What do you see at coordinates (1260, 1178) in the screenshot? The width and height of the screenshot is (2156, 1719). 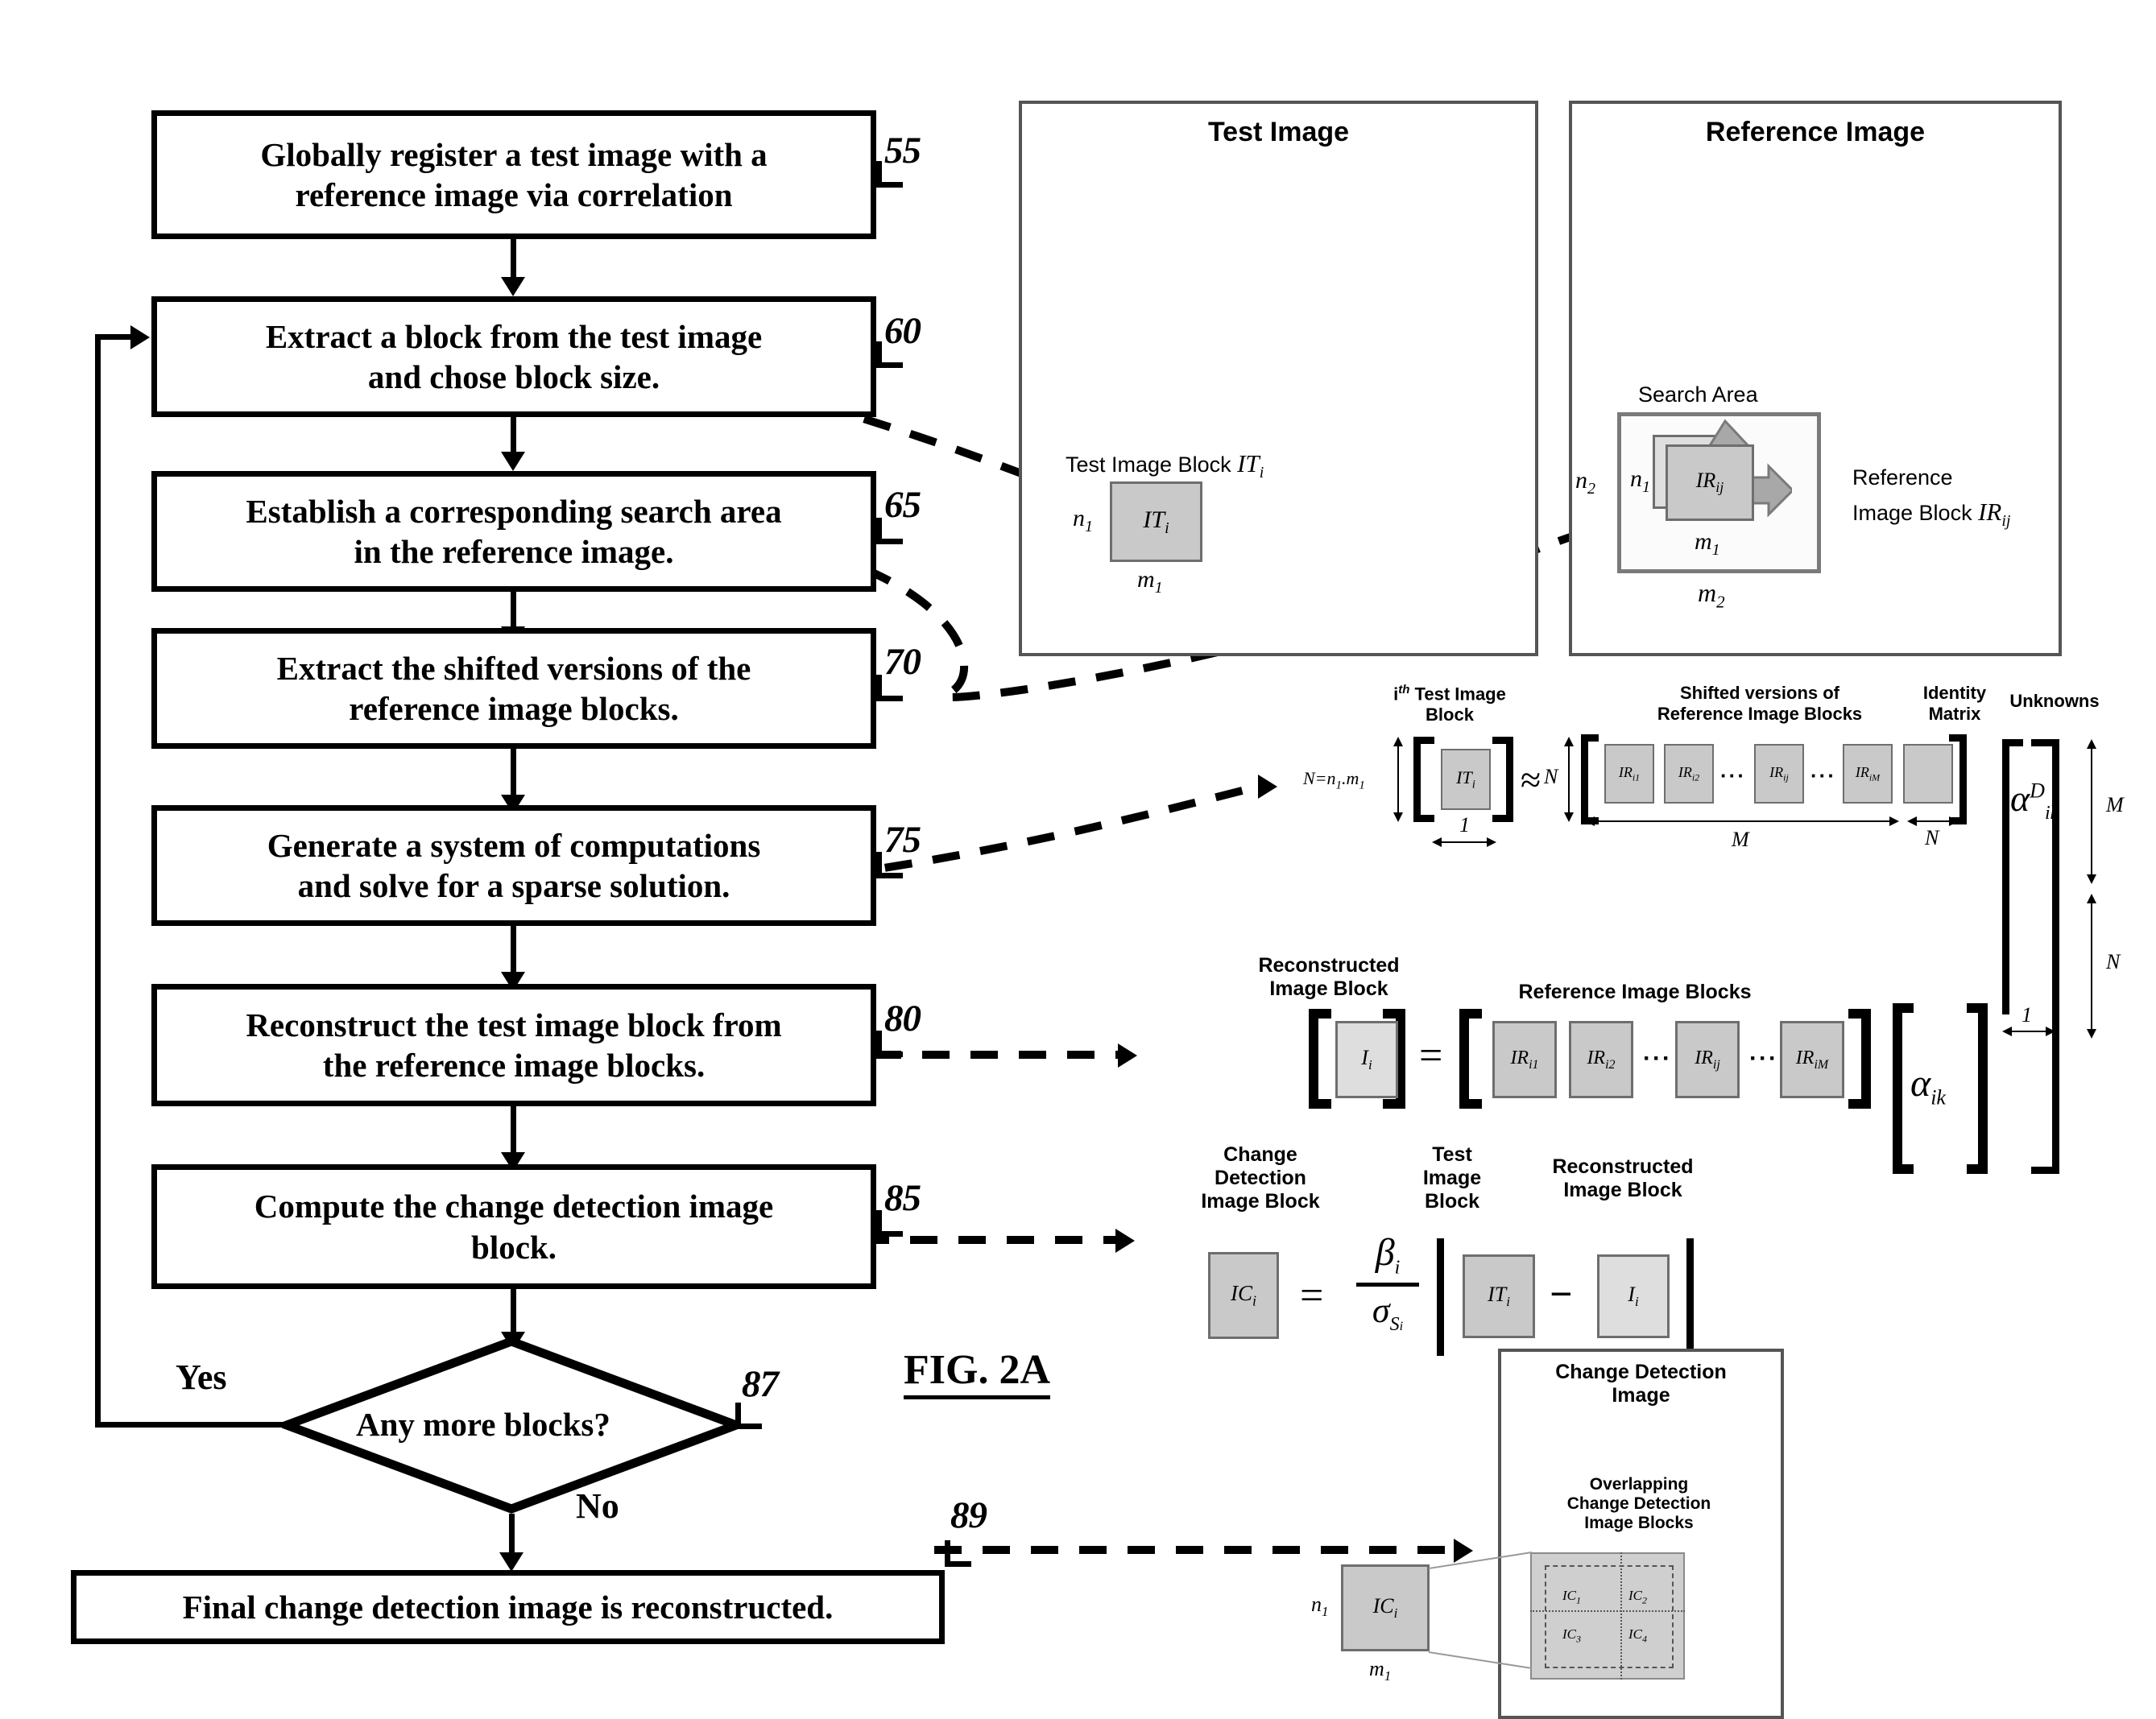 I see `cd-eq-lhs-caption: Change Detection Image Block` at bounding box center [1260, 1178].